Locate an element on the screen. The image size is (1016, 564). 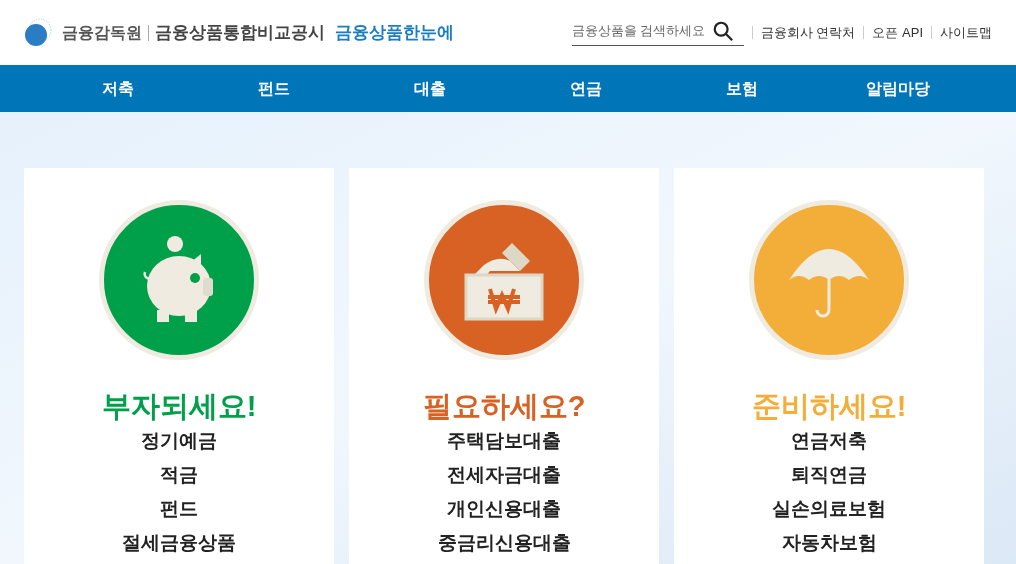
product-link: 적금 is located at coordinates (179, 475).